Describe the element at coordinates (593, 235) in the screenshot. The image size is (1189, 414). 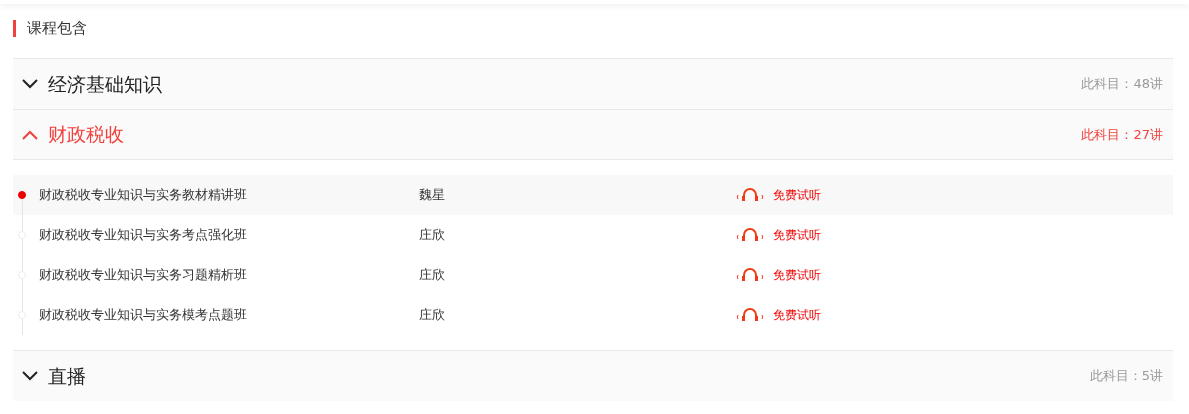
I see `lesson-row: 财政税收专业知识与实务考点强化班 庄欣 免费试听` at that location.